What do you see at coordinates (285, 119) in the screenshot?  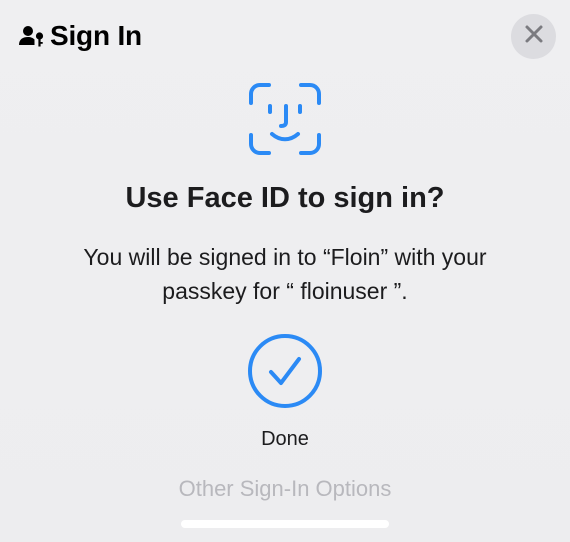 I see `face-id-icon` at bounding box center [285, 119].